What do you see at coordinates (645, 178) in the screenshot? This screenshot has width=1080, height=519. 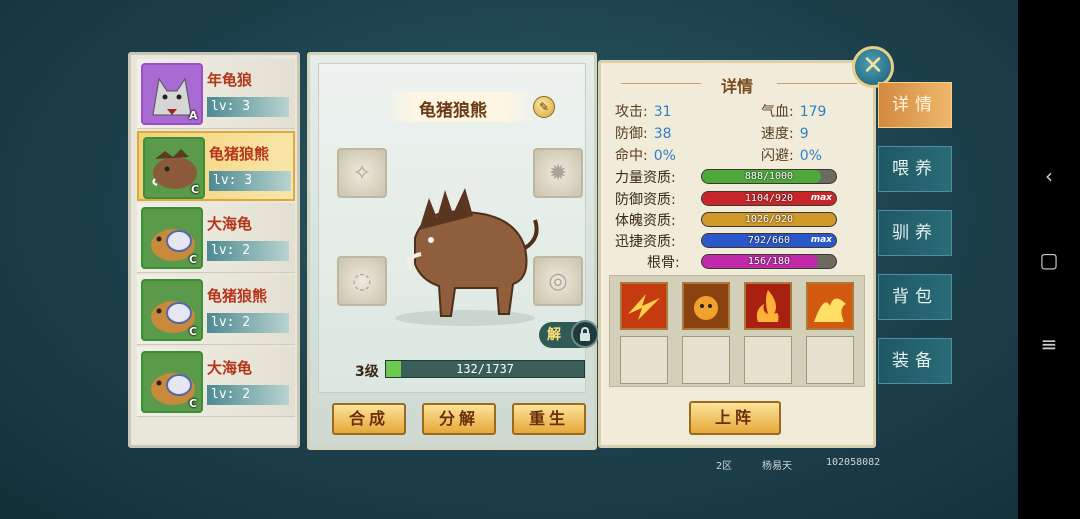 I see `aptitude-label: 力量资质:` at bounding box center [645, 178].